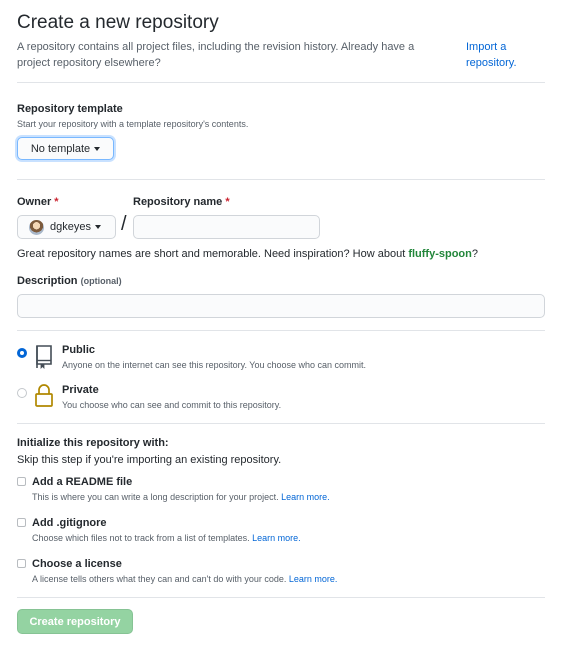 The image size is (561, 649). I want to click on repository-name-label-text: Repository name, so click(178, 202).